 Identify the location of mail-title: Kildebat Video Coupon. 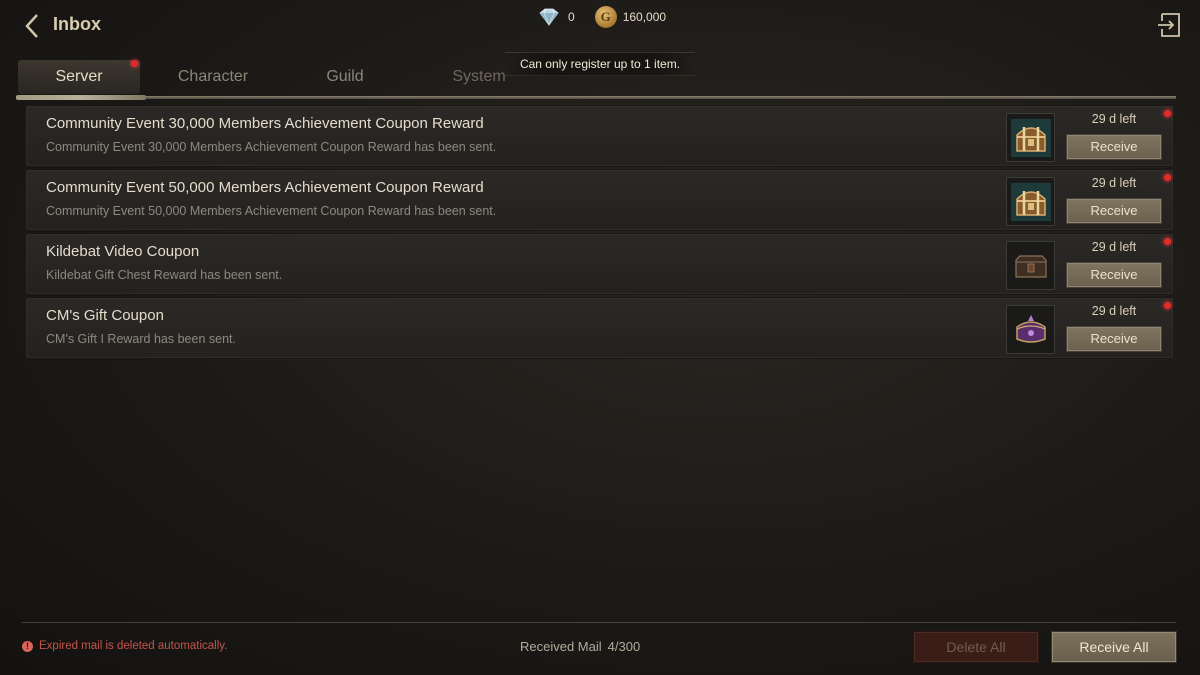
(123, 251).